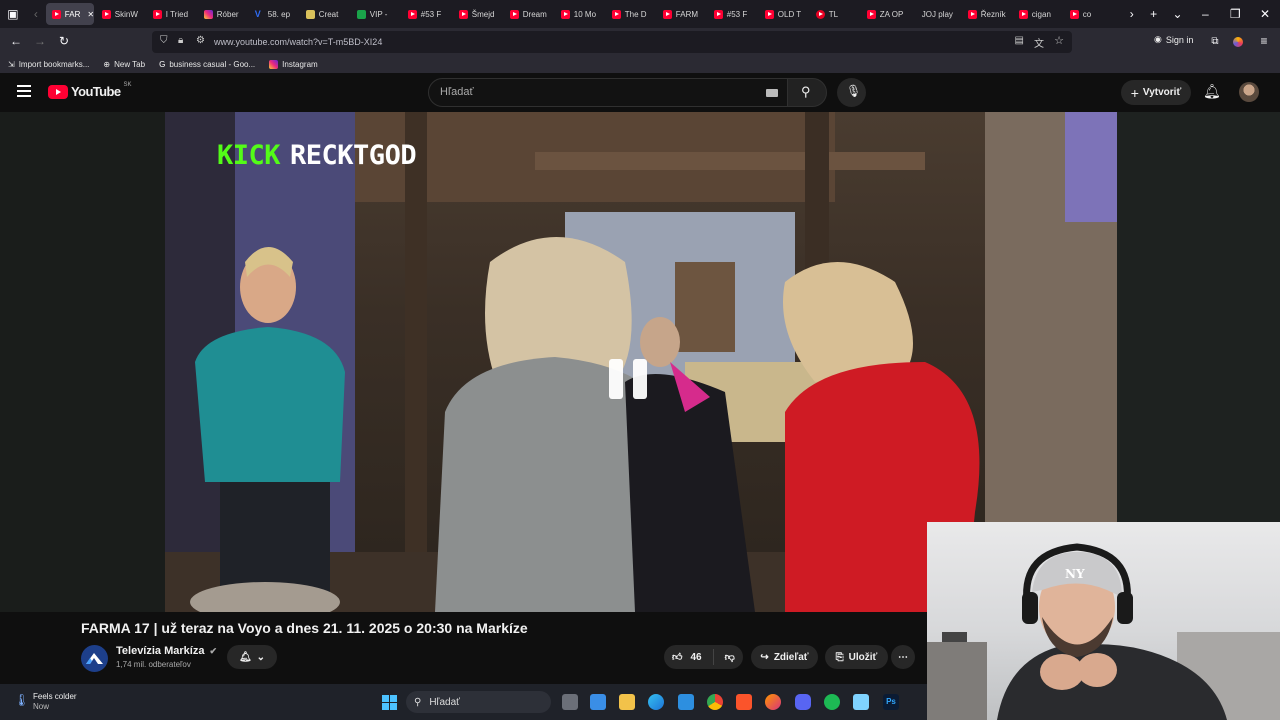  What do you see at coordinates (1103, 621) in the screenshot?
I see `webcam-overlay: NY` at bounding box center [1103, 621].